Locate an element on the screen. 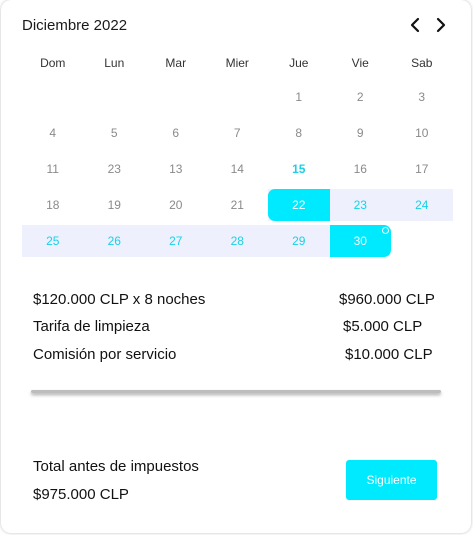 This screenshot has width=473, height=535. day-cell: 19 is located at coordinates (115, 205).